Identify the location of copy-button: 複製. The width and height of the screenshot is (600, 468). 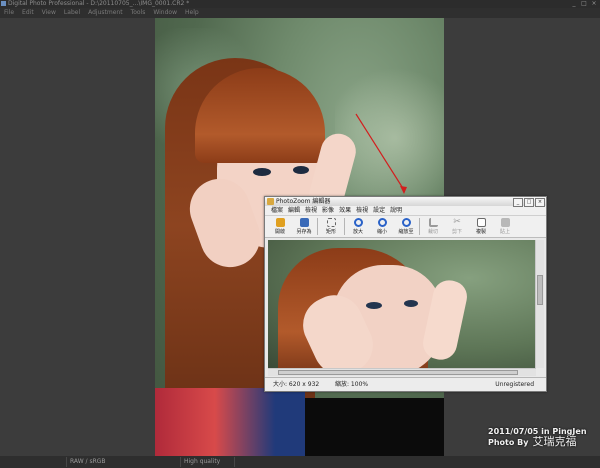
(481, 226).